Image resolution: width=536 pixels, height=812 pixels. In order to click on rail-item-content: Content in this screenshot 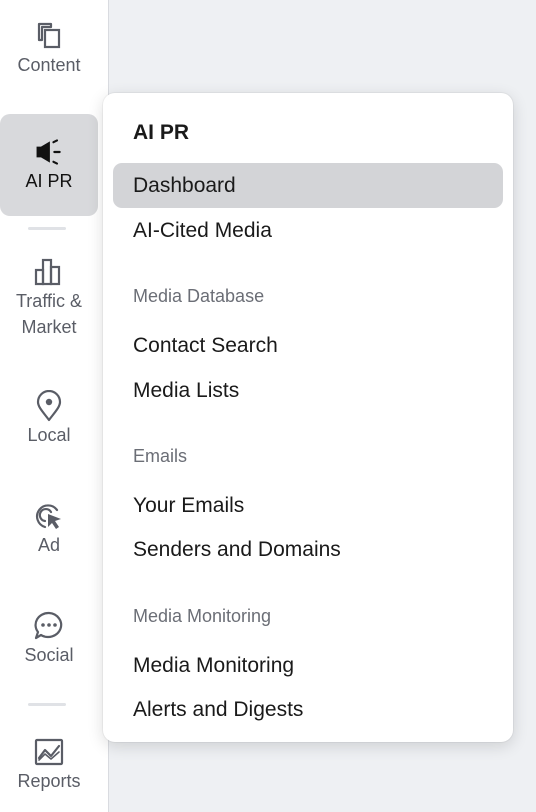, I will do `click(49, 56)`.